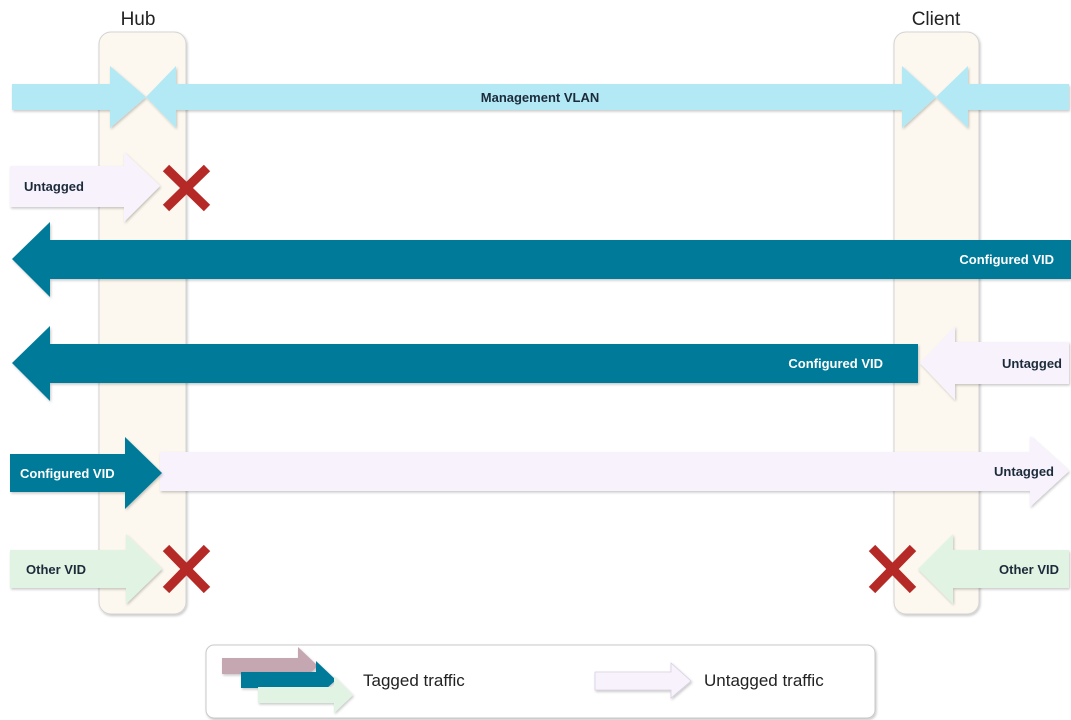 The width and height of the screenshot is (1071, 720). Describe the element at coordinates (936, 19) in the screenshot. I see `client-label: Client` at that location.